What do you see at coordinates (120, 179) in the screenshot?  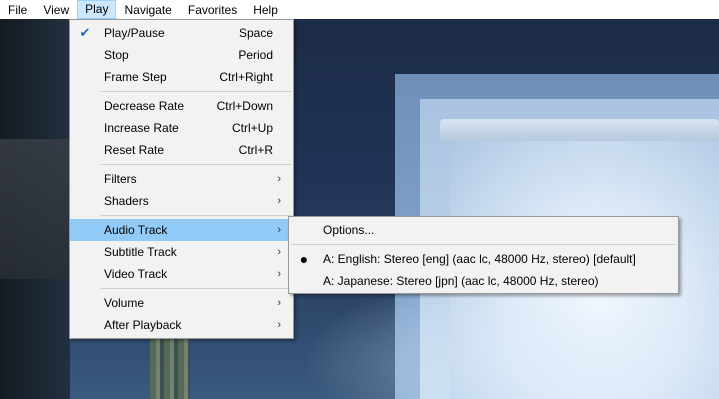 I see `menu-item-label: Filters` at bounding box center [120, 179].